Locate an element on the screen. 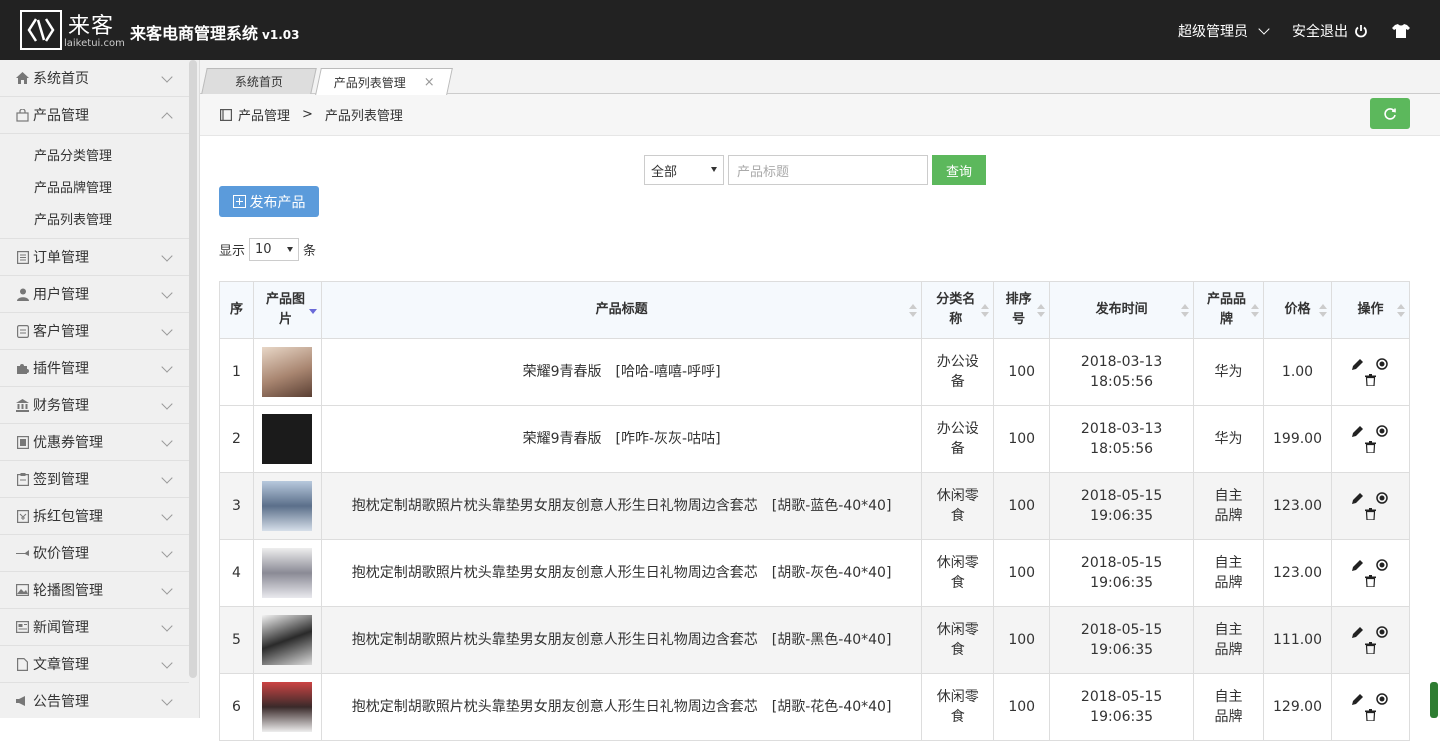 The height and width of the screenshot is (741, 1440). cell-image is located at coordinates (287, 372).